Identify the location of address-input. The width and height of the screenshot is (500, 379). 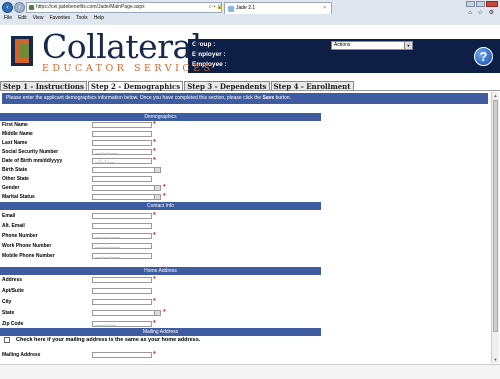
(122, 280).